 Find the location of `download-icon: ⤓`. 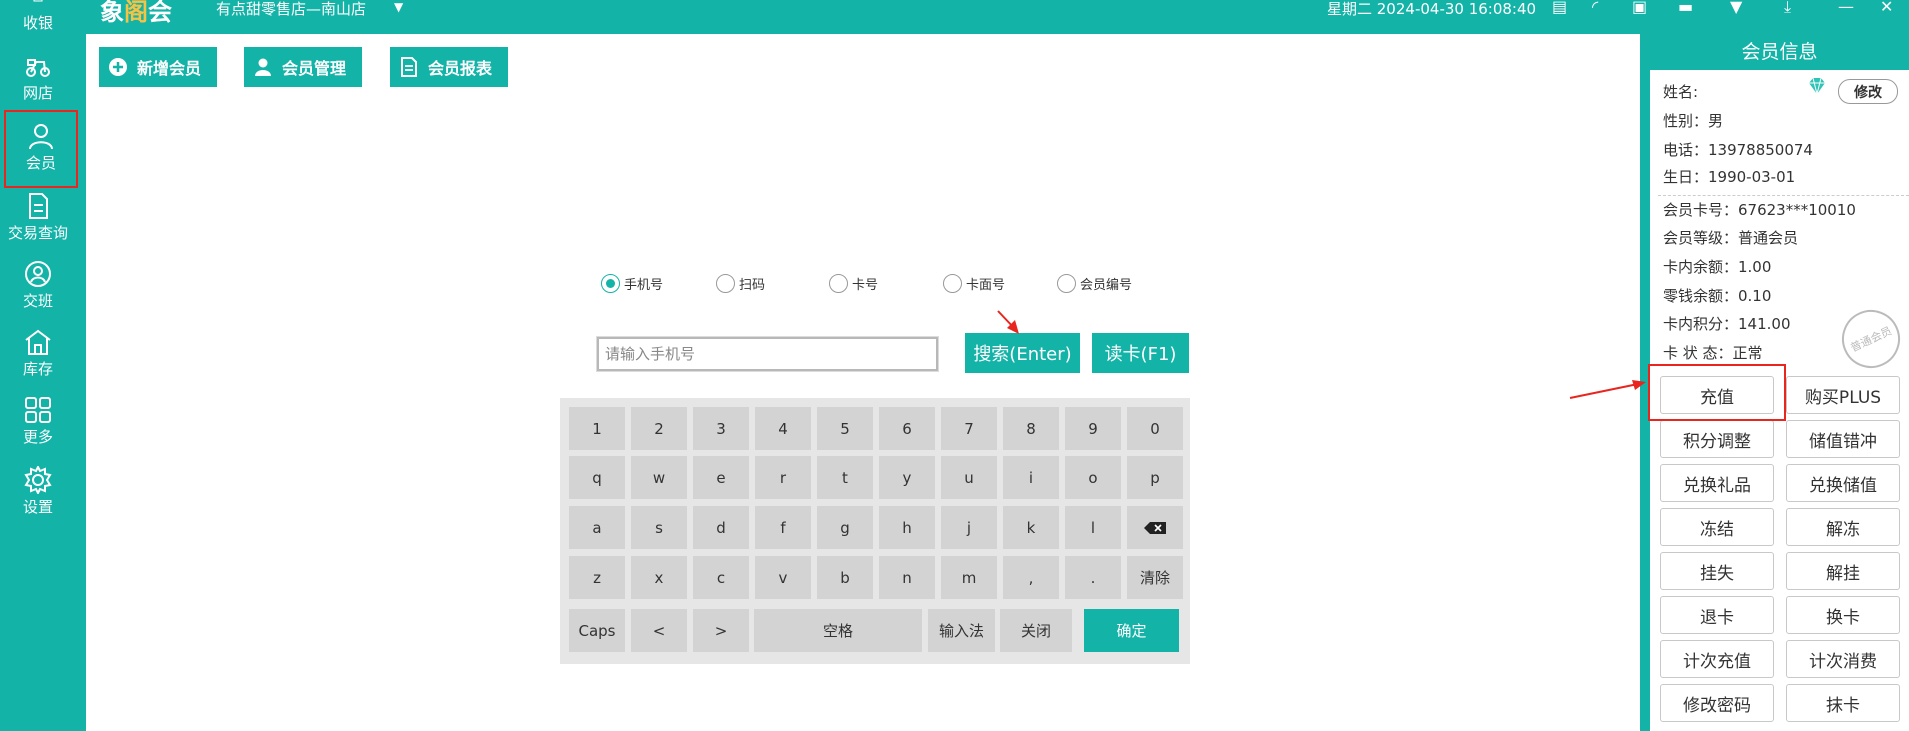

download-icon: ⤓ is located at coordinates (1787, 8).